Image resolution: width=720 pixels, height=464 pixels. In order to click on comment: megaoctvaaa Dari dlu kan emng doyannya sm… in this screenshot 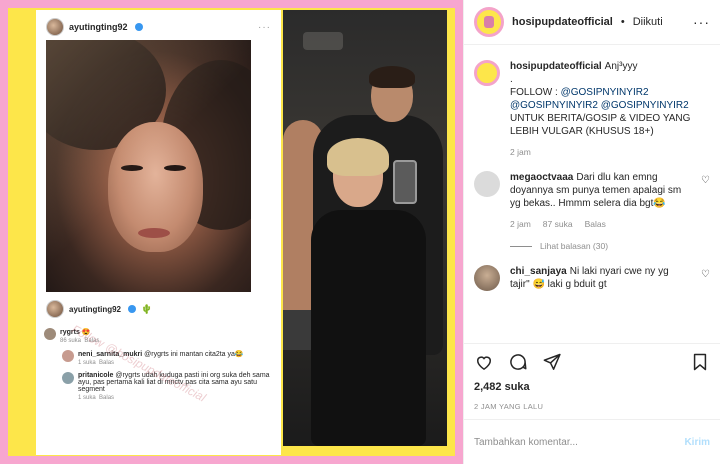, I will do `click(592, 201)`.